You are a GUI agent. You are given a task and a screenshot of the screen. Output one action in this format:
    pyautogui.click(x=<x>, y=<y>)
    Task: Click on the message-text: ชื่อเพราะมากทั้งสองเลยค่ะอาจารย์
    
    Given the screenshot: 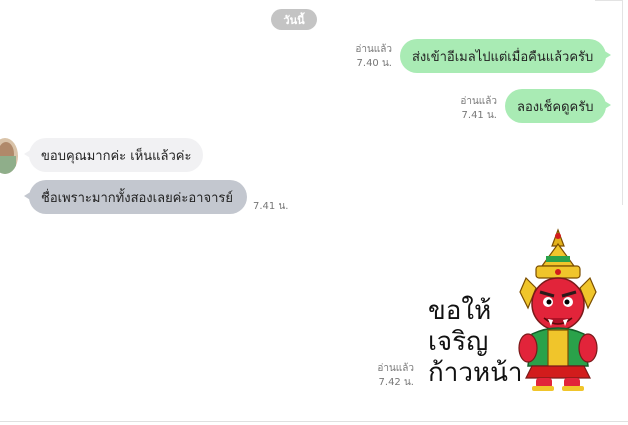 What is the action you would take?
    pyautogui.click(x=137, y=198)
    